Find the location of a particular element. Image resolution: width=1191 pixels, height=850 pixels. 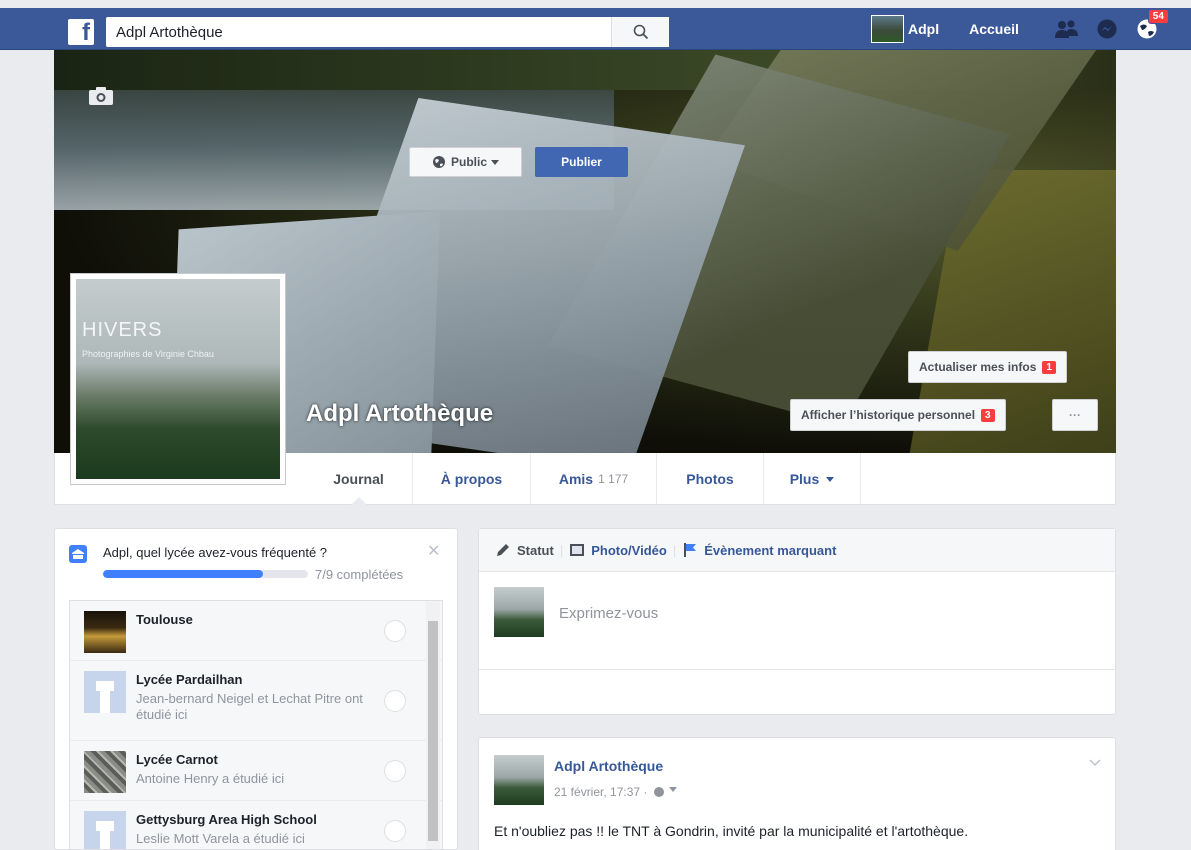

composer-placeholder: Exprimez-vous is located at coordinates (608, 613).